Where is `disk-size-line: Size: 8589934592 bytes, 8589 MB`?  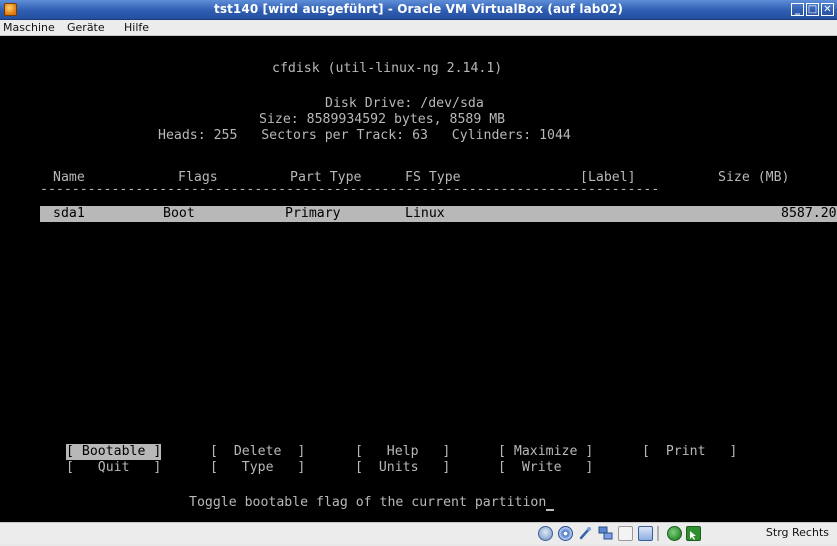
disk-size-line: Size: 8589934592 bytes, 8589 MB is located at coordinates (382, 119).